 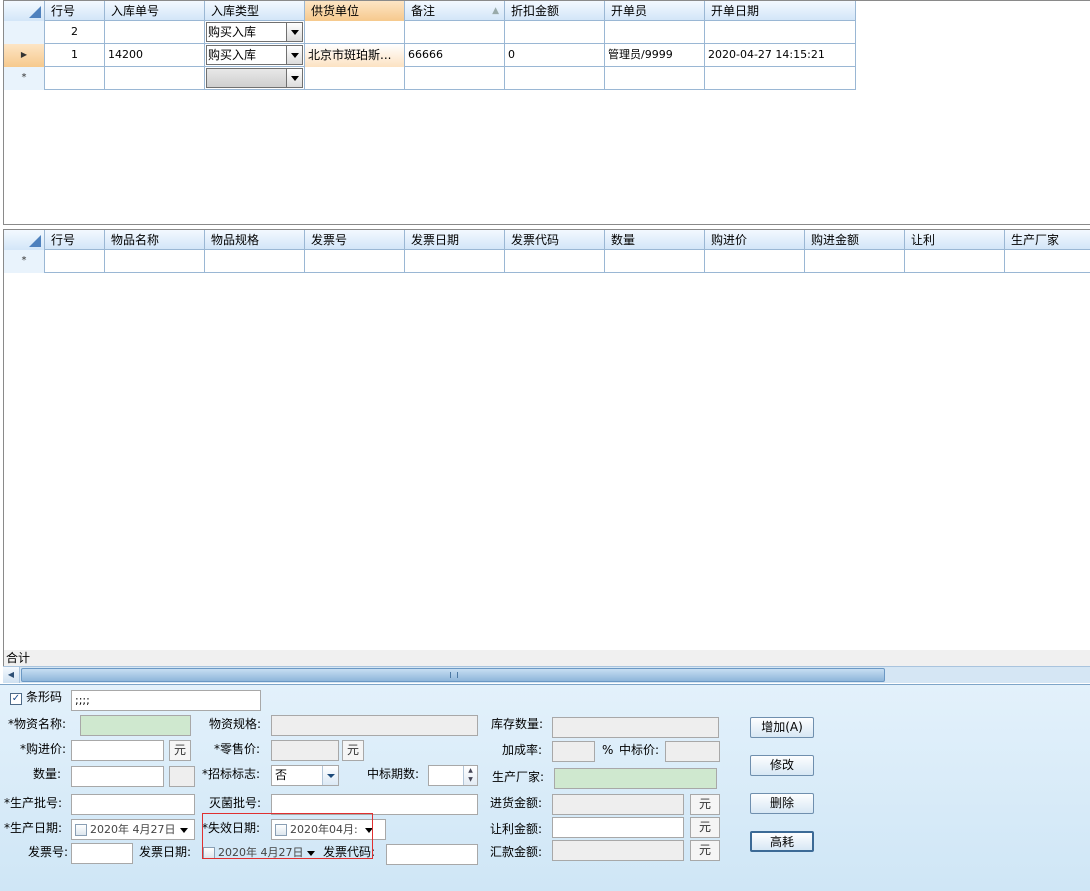 What do you see at coordinates (133, 829) in the screenshot?
I see `prod-date-picker: 2020年 4月27日` at bounding box center [133, 829].